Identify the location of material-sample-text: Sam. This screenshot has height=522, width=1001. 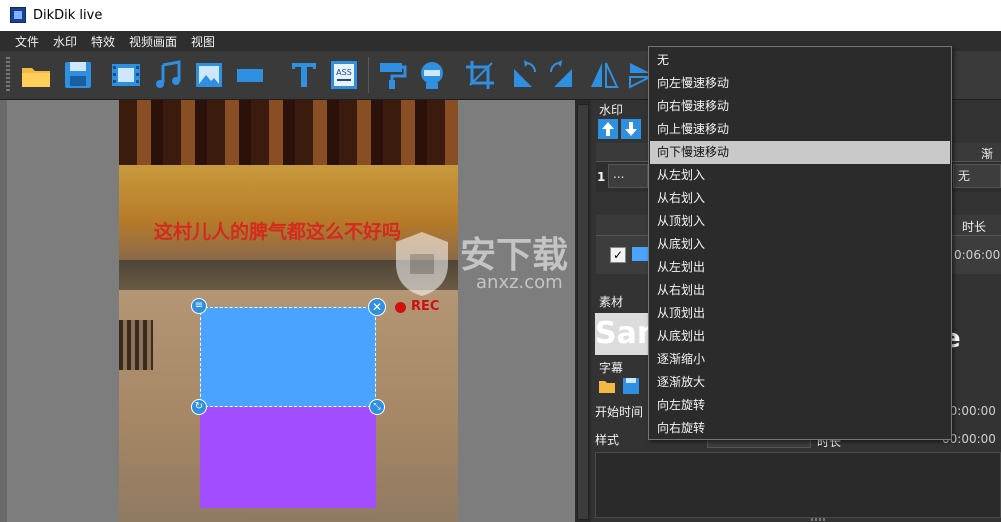
(622, 333).